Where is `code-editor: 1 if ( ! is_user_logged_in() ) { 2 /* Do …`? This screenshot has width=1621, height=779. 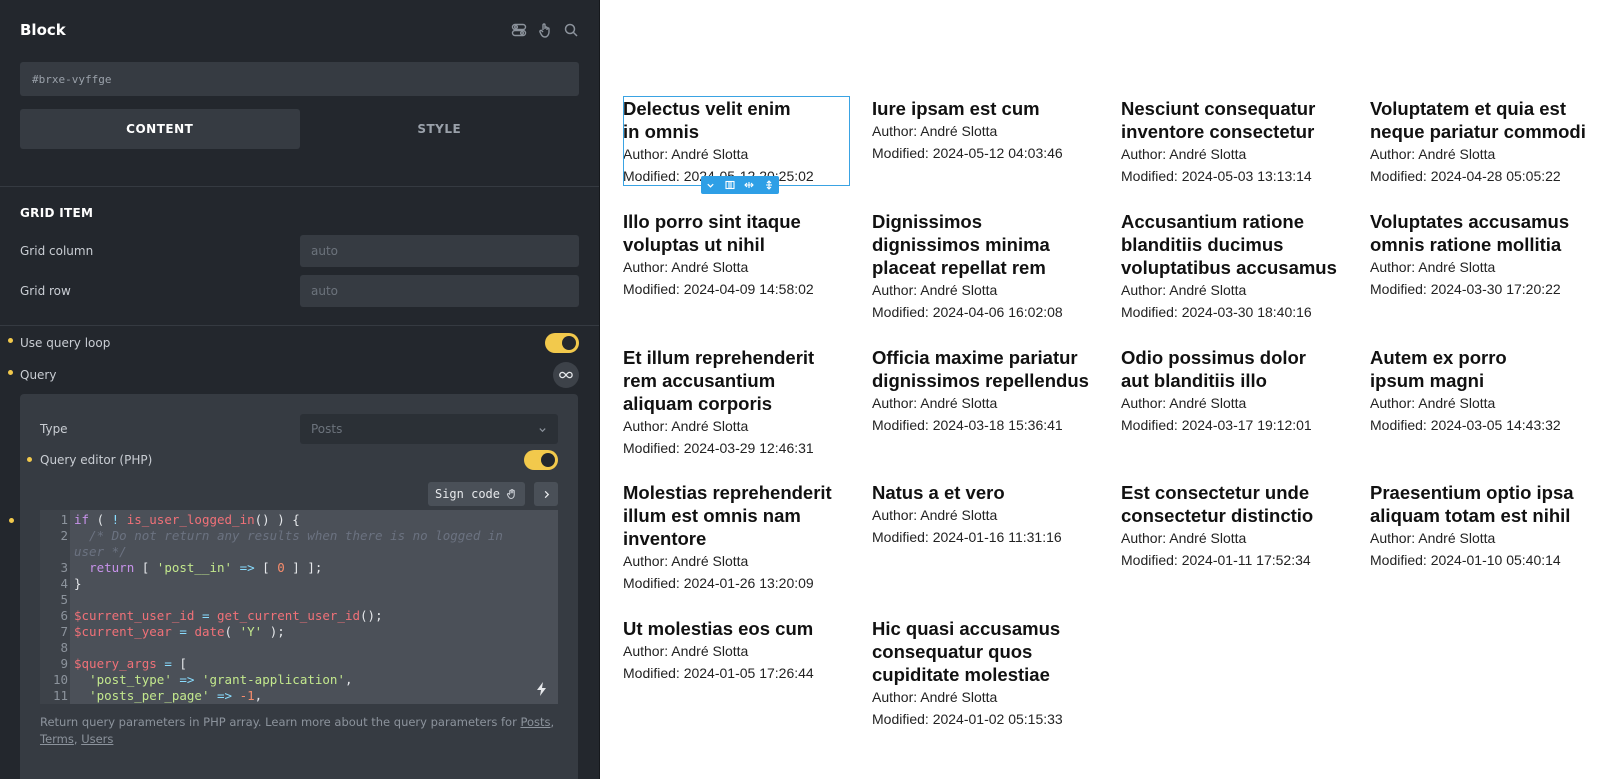
code-editor: 1 if ( ! is_user_logged_in() ) { 2 /* Do … is located at coordinates (299, 607).